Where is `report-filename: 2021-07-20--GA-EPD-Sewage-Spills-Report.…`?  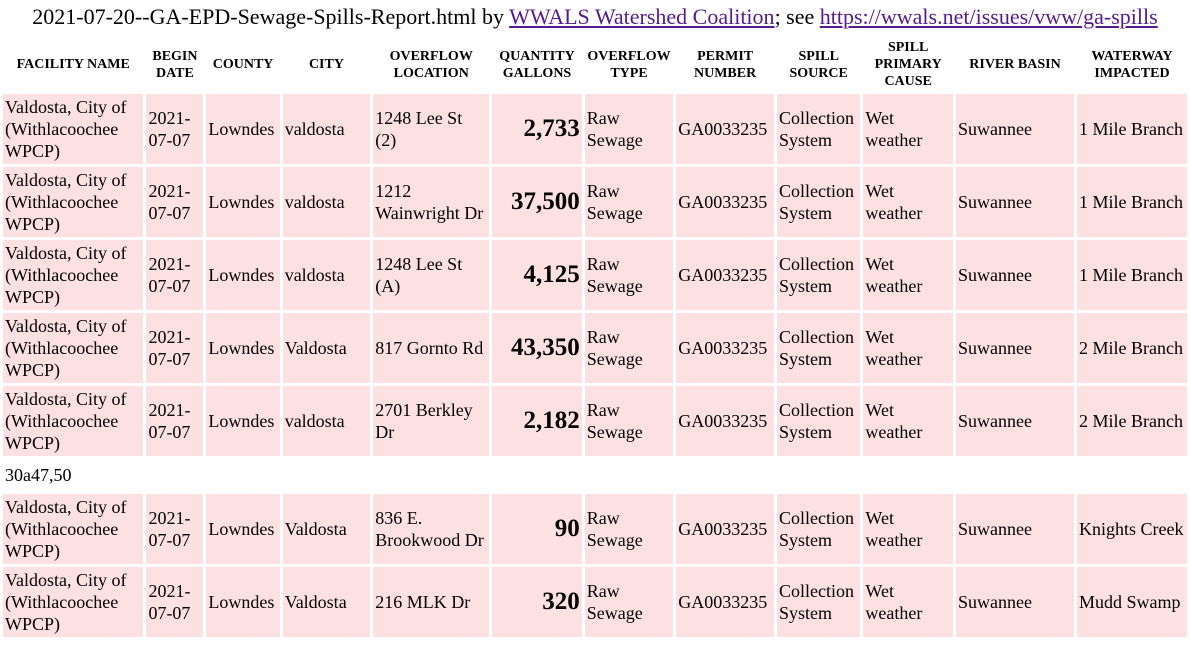 report-filename: 2021-07-20--GA-EPD-Sewage-Spills-Report.… is located at coordinates (254, 16).